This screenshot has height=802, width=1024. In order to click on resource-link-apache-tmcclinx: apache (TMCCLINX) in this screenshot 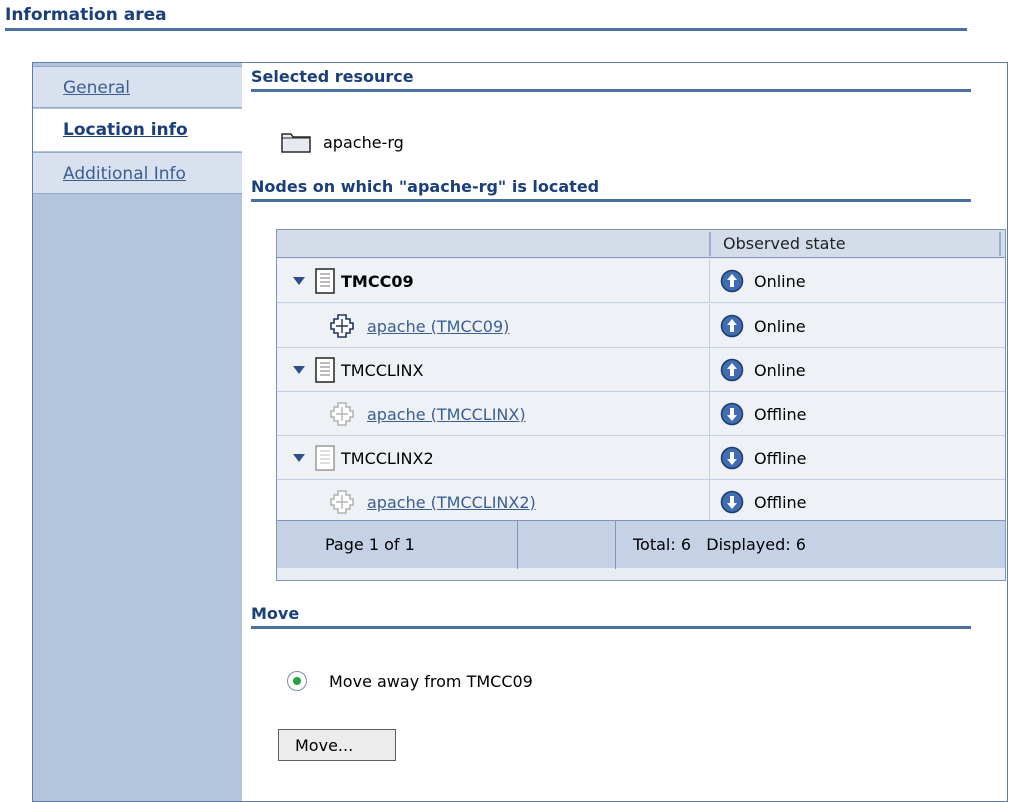, I will do `click(446, 414)`.